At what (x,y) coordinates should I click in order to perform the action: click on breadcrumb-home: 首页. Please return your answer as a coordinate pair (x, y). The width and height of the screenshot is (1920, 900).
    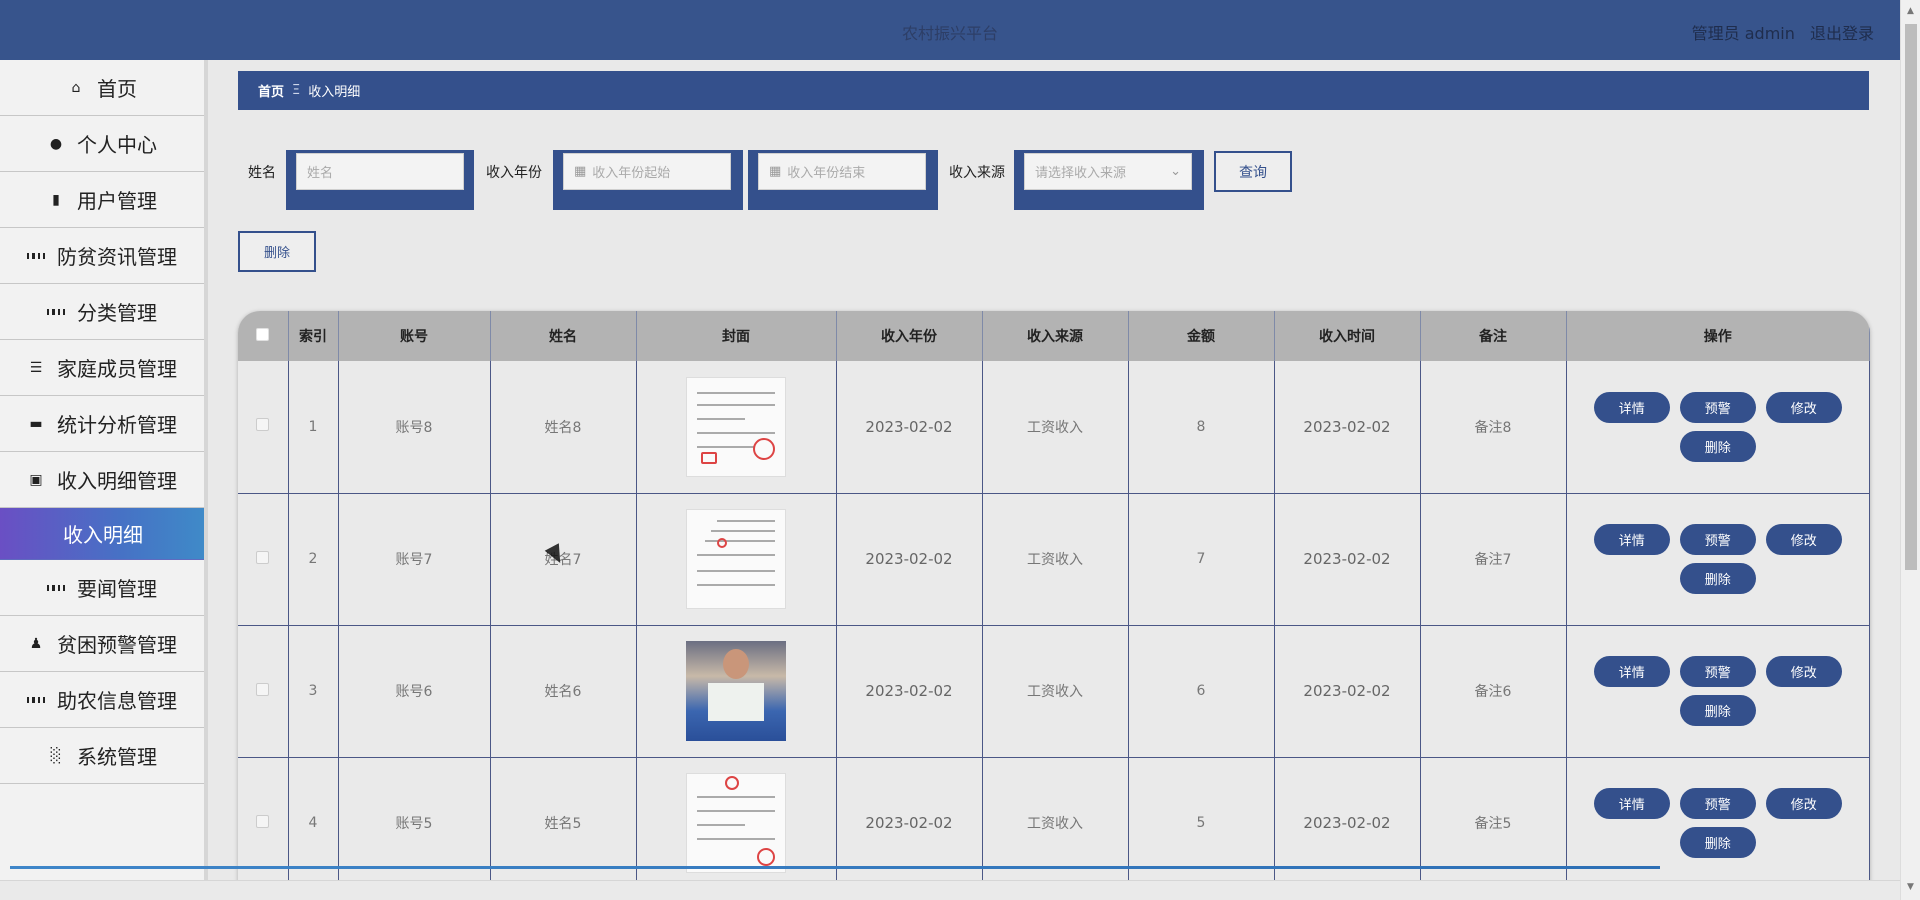
    Looking at the image, I should click on (271, 90).